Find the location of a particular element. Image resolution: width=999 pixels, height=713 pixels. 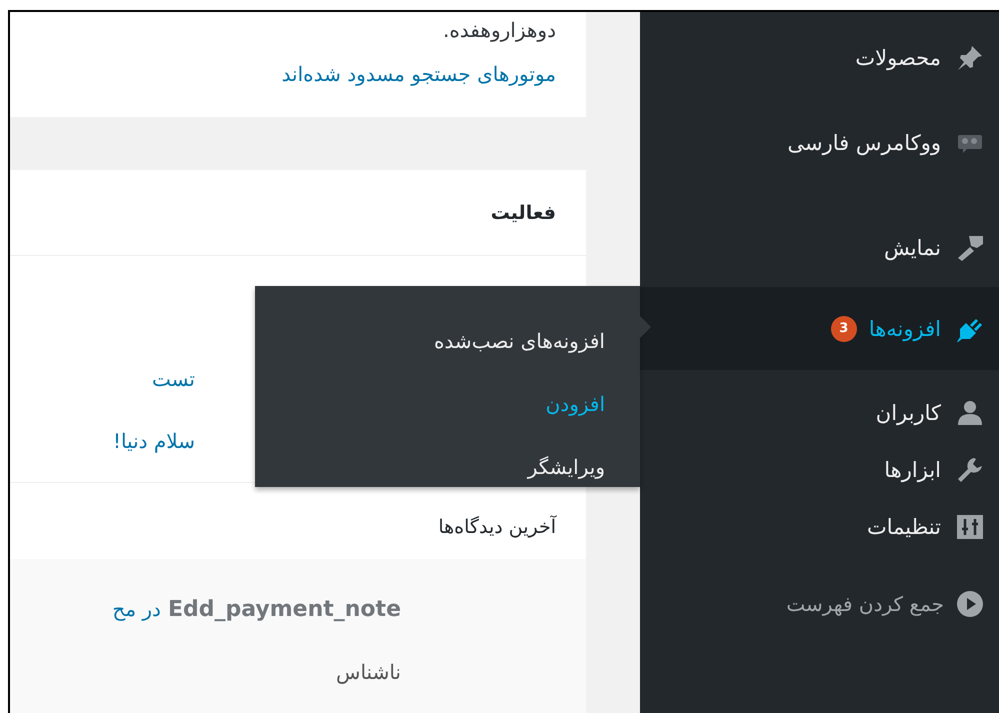

submenu-item: افزونه‌های نصب‌شده is located at coordinates (519, 341).